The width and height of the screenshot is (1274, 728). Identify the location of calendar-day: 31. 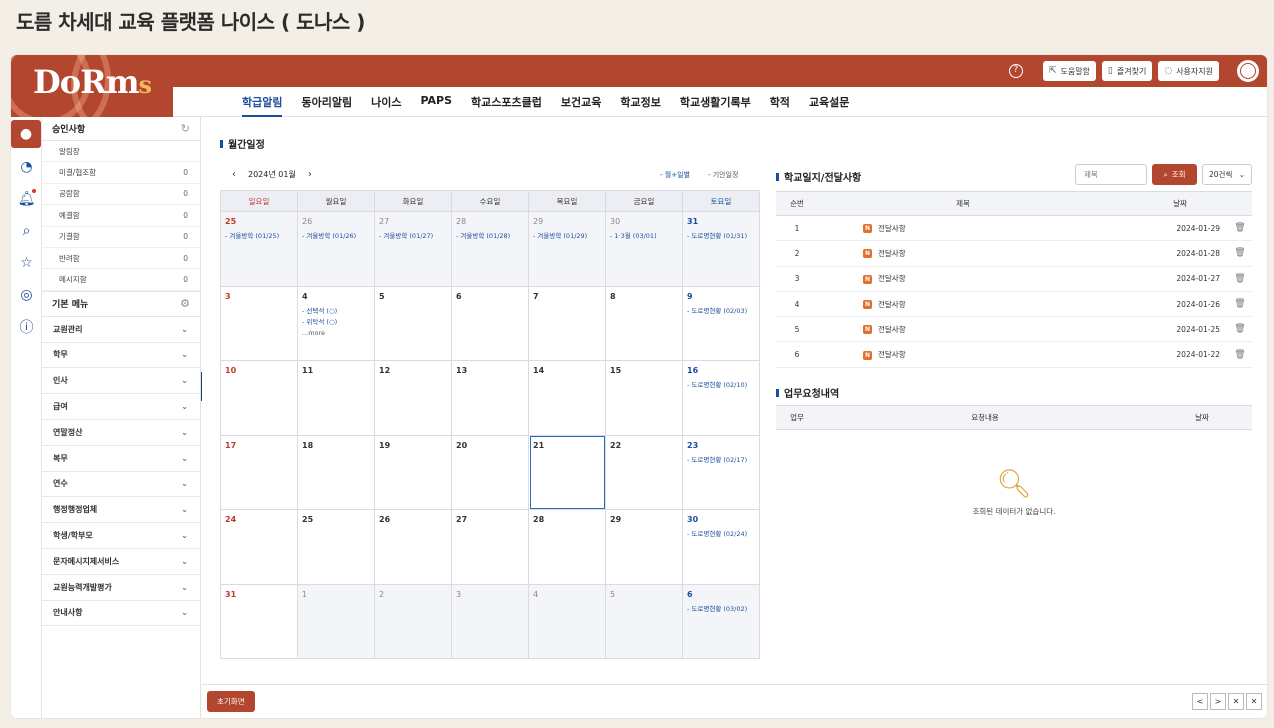
(259, 621).